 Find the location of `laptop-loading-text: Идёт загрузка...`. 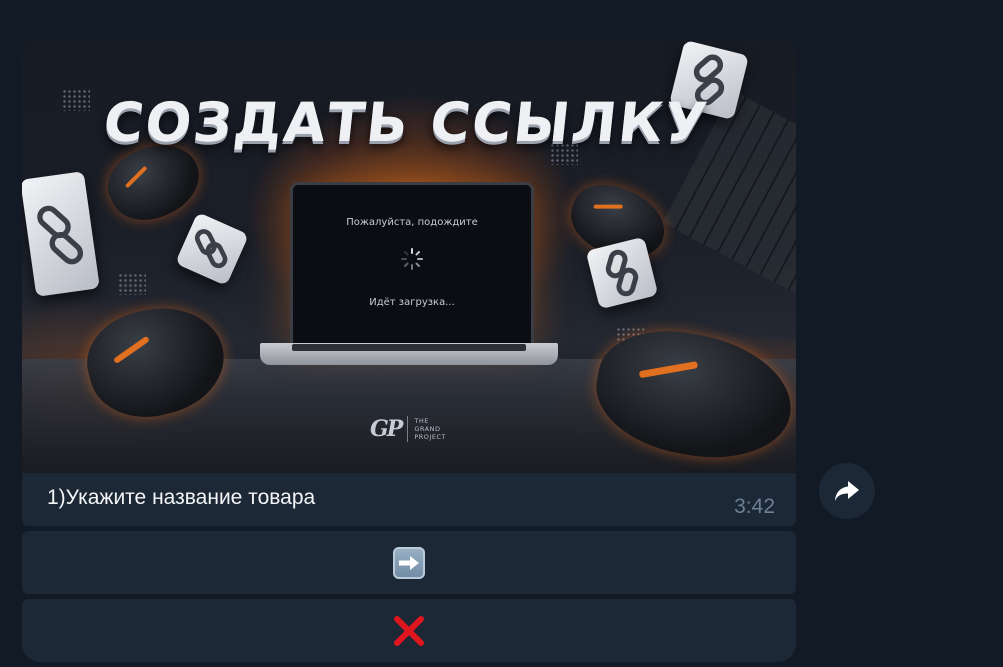

laptop-loading-text: Идёт загрузка... is located at coordinates (412, 302).